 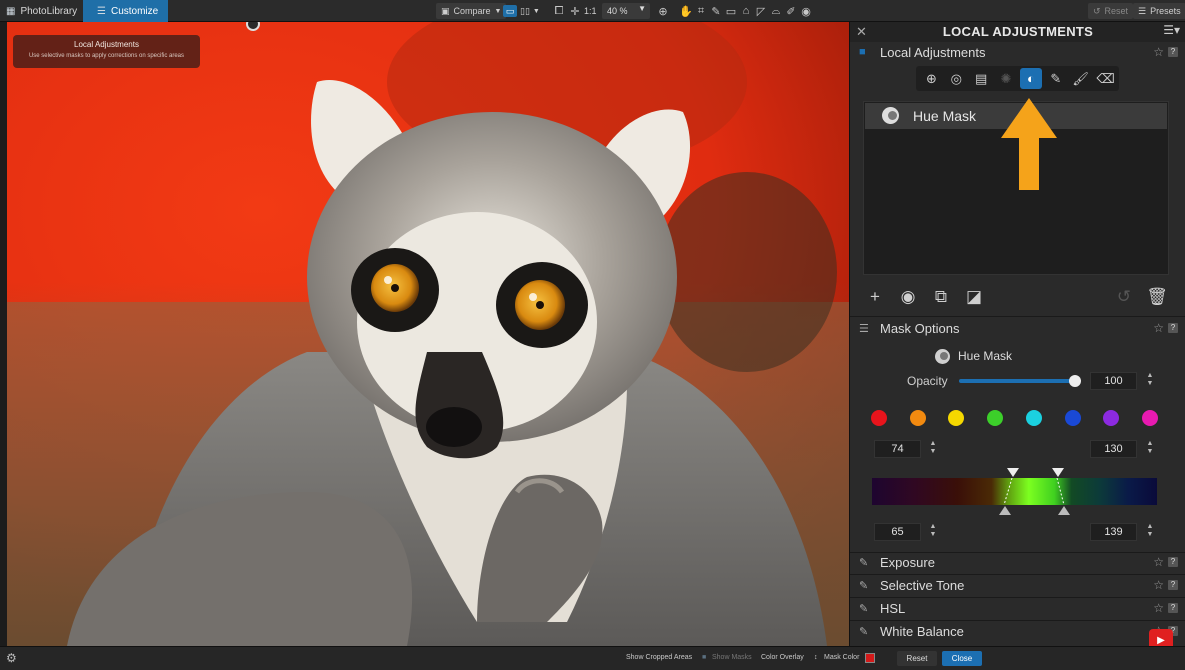 I want to click on undo-icon: ↺, so click(x=1124, y=297).